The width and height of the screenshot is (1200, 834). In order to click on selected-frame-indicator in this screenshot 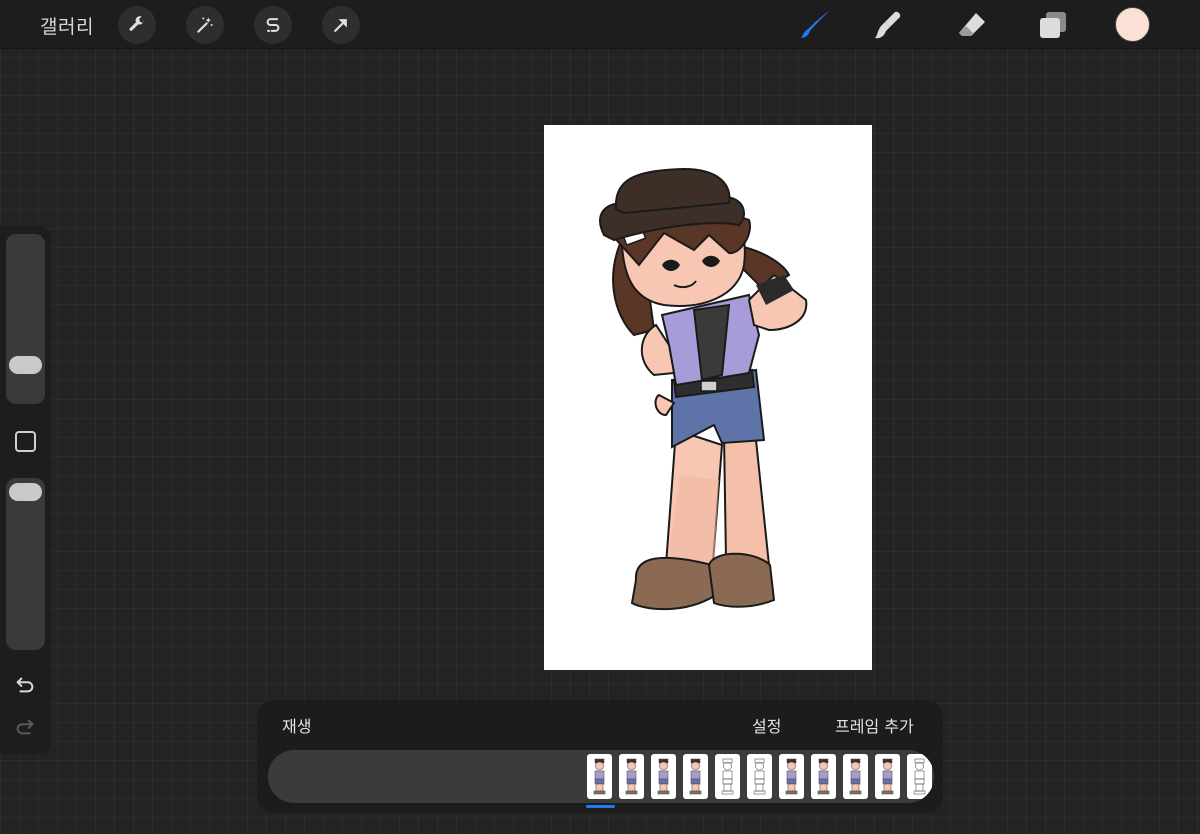, I will do `click(600, 806)`.